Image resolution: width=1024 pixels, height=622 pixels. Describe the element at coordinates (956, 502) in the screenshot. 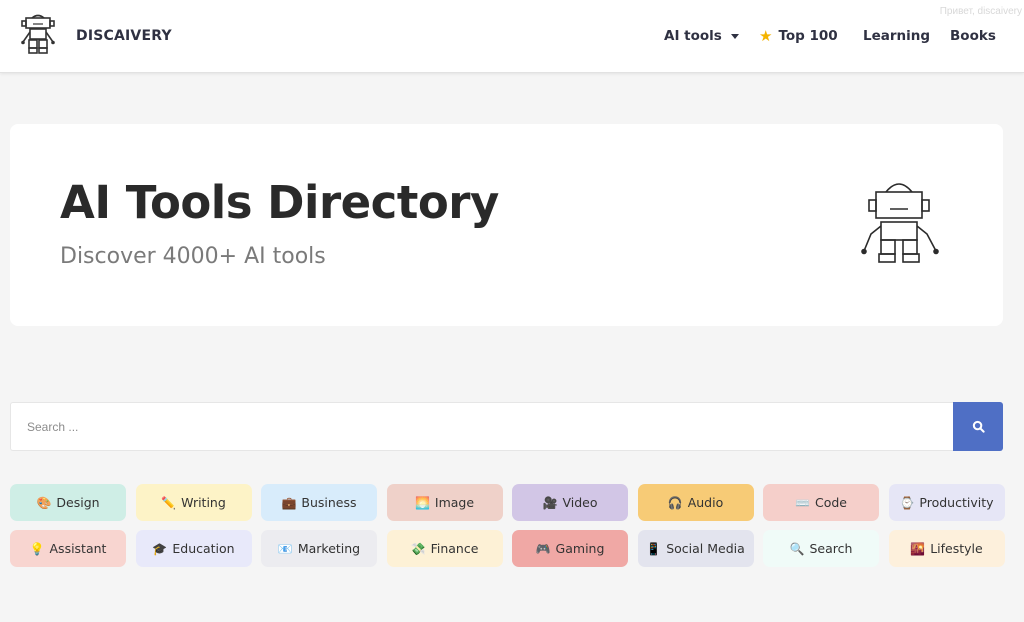

I see `category-label: Productivity` at that location.